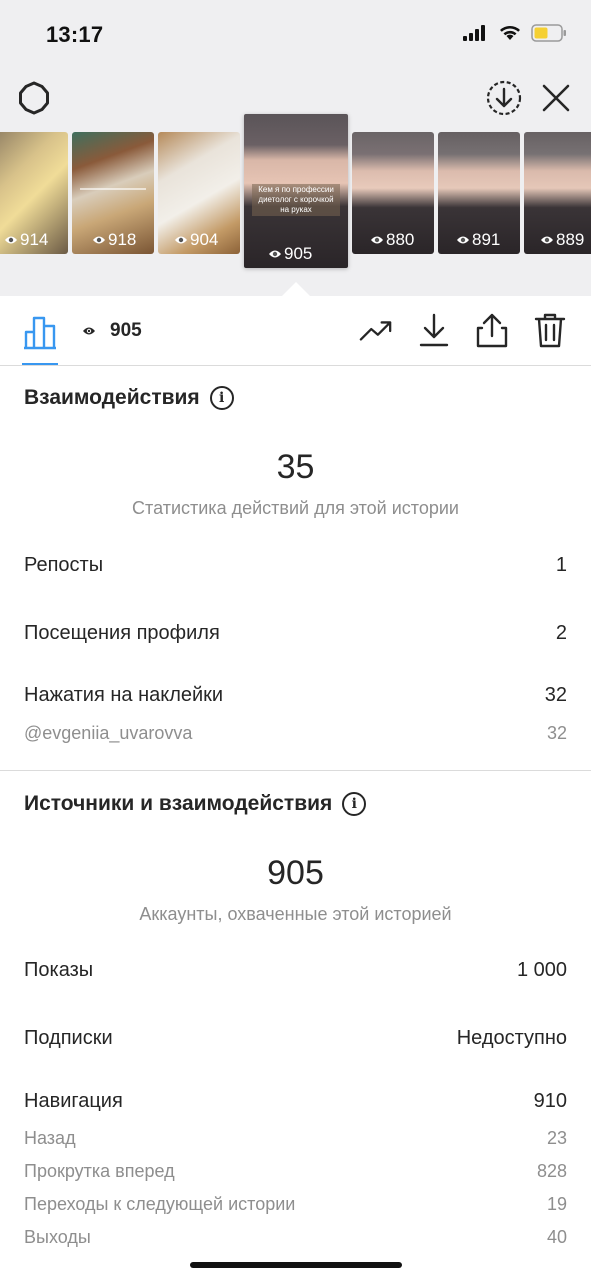  I want to click on story-view-count: 905, so click(290, 254).